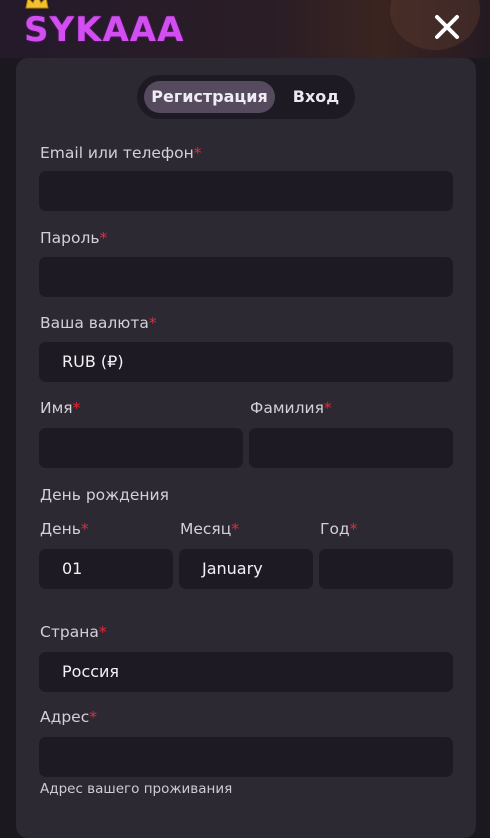  I want to click on tab-login: Вход, so click(316, 97).